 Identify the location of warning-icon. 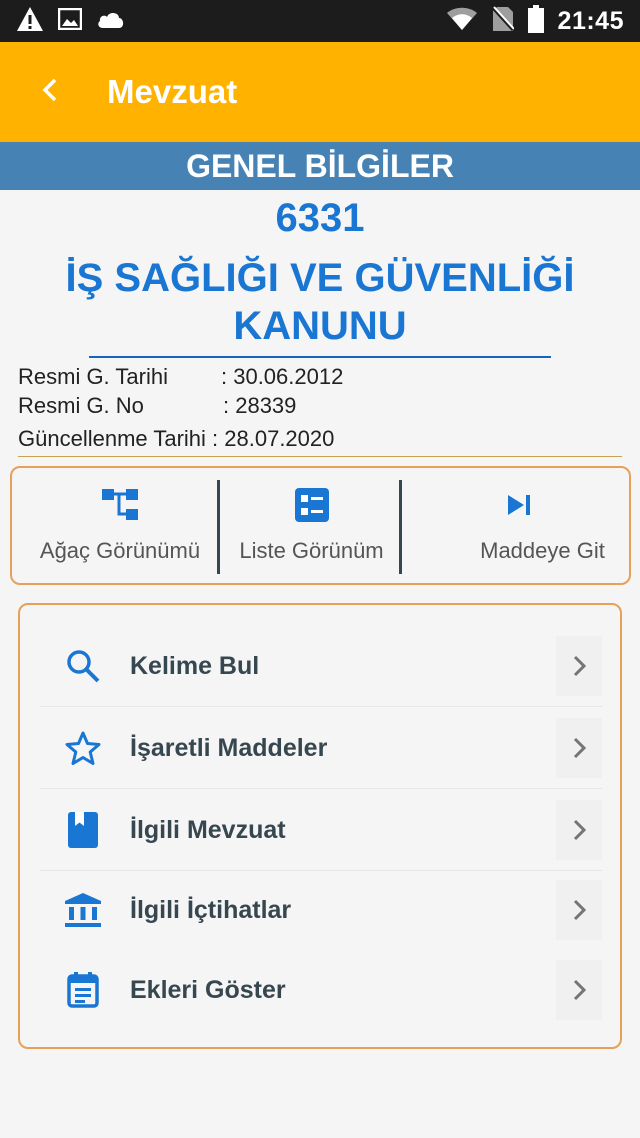
(30, 21).